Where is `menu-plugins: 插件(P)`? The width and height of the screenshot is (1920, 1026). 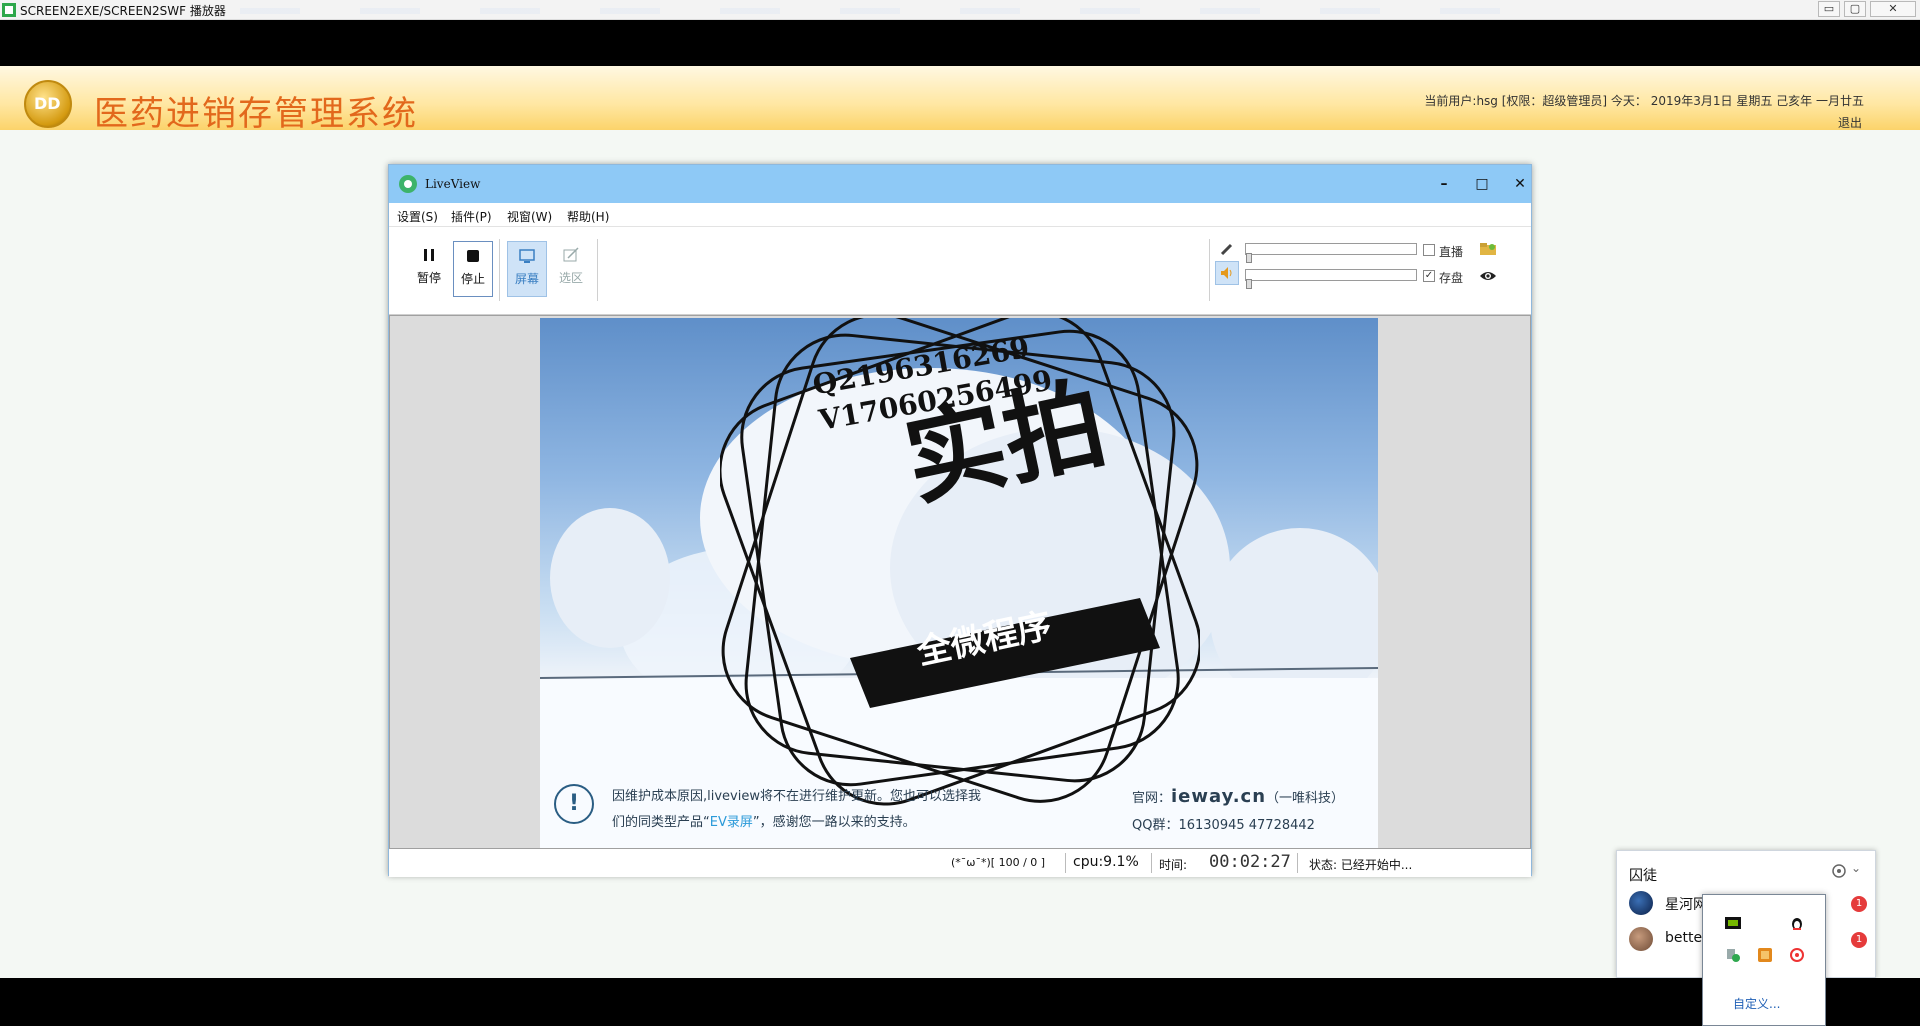 menu-plugins: 插件(P) is located at coordinates (471, 216).